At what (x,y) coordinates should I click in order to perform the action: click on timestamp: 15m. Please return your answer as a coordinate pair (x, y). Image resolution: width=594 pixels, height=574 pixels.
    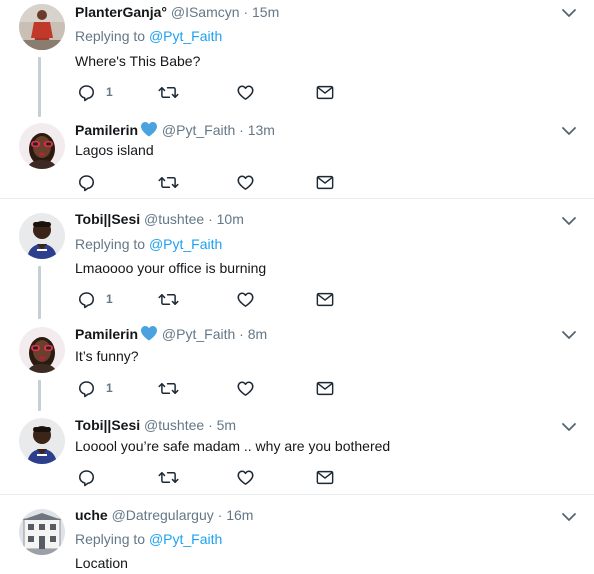
    Looking at the image, I should click on (265, 12).